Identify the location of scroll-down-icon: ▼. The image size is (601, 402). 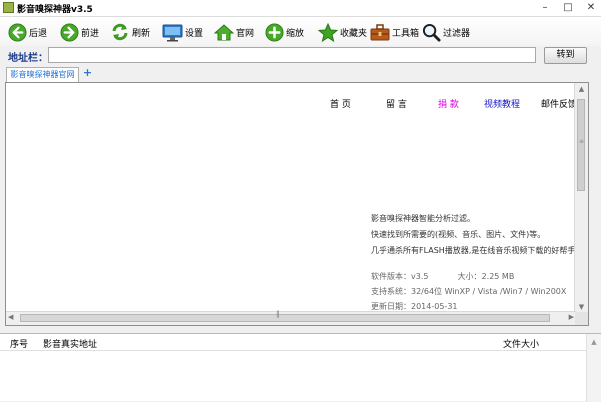
(581, 307).